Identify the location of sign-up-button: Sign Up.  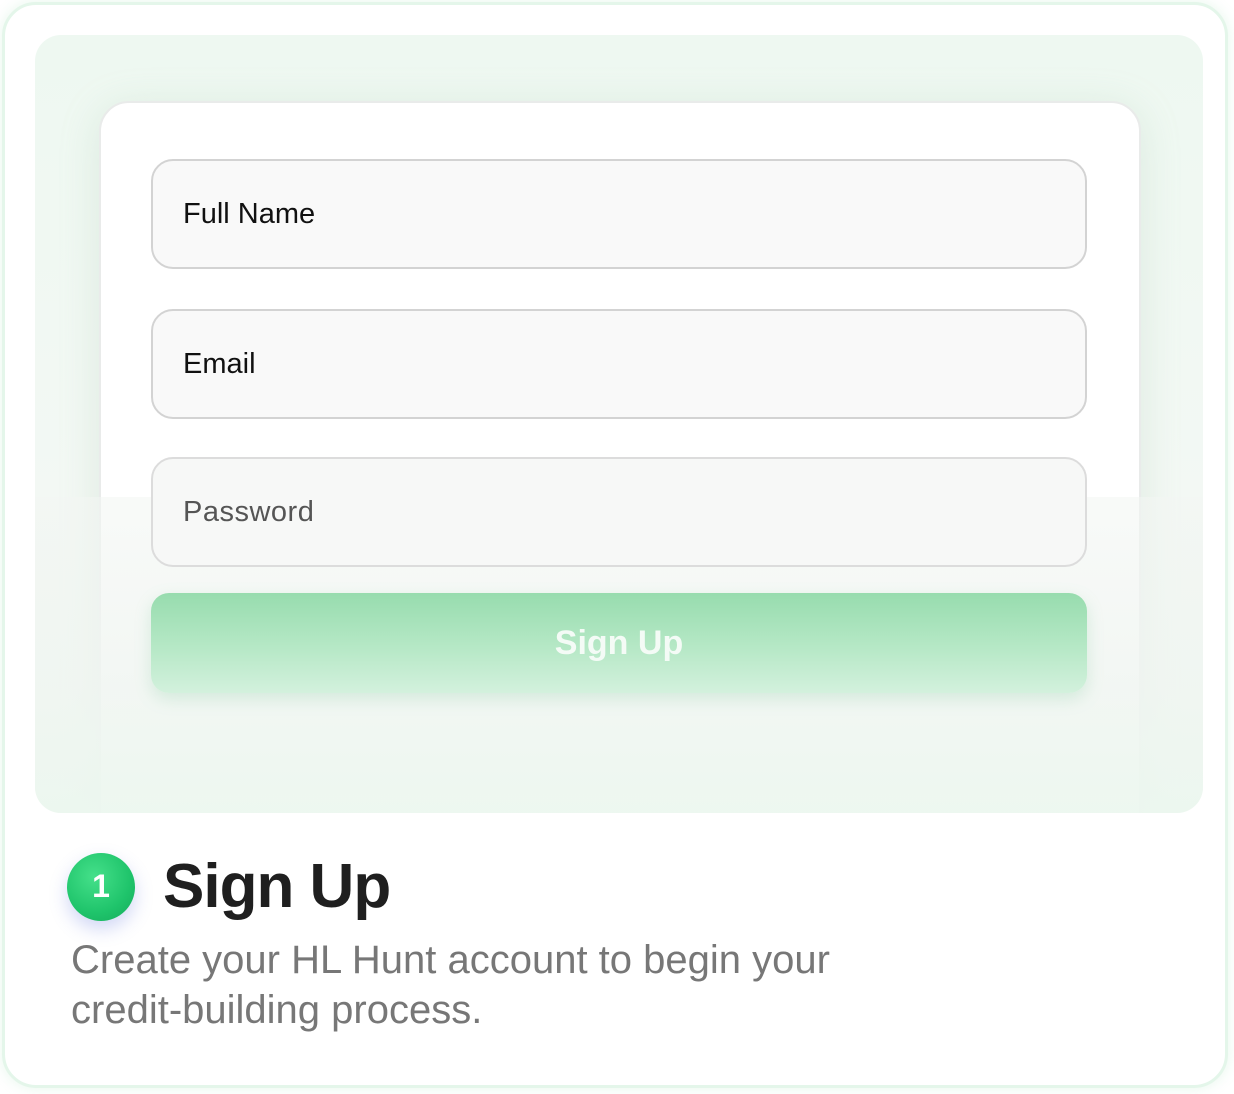
(619, 643).